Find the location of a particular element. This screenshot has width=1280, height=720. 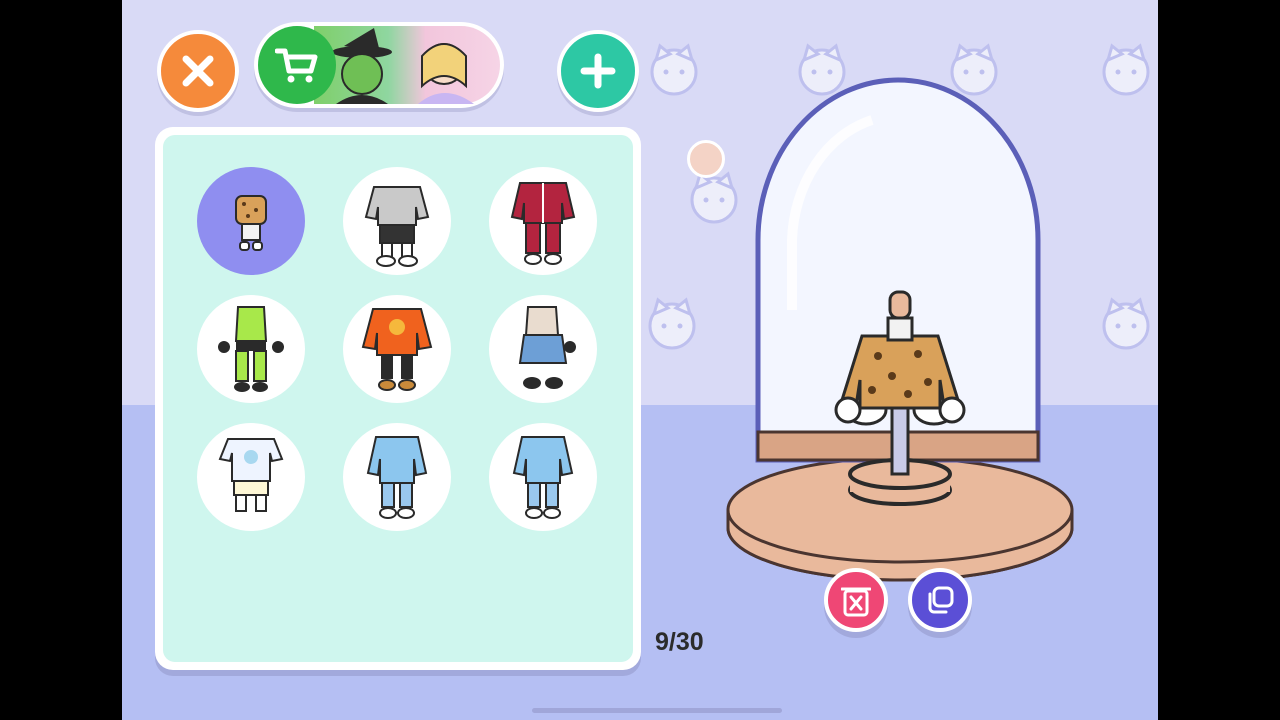

outfit-slot-white-tshirt is located at coordinates (251, 477).